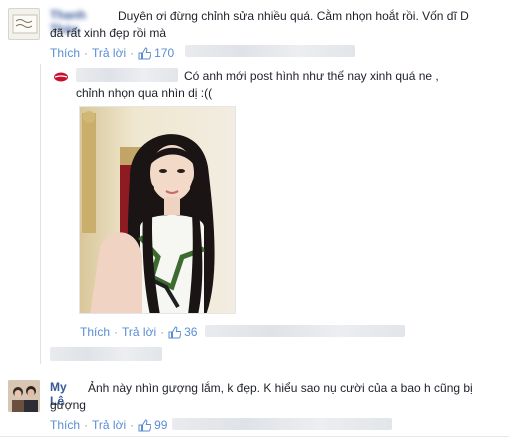 The width and height of the screenshot is (509, 439). I want to click on like-count: 99, so click(160, 425).